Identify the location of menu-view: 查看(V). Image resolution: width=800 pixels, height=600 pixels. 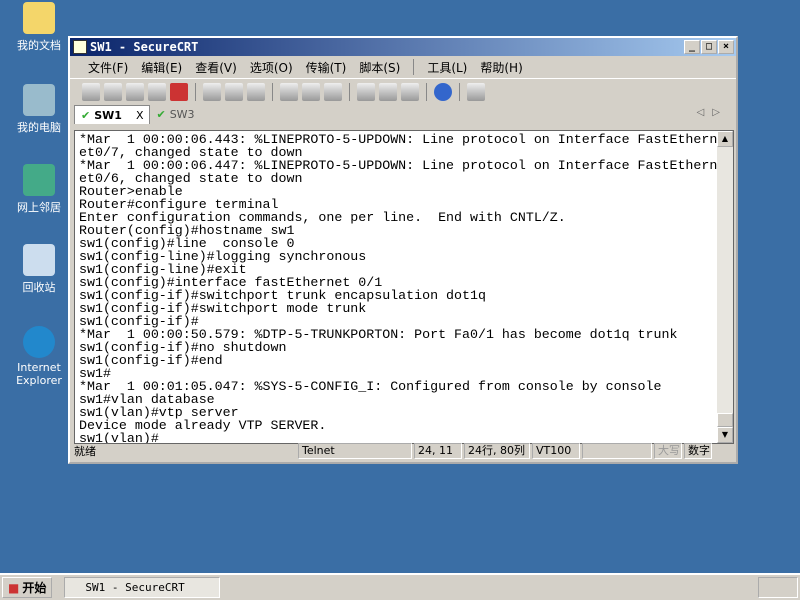
(216, 67).